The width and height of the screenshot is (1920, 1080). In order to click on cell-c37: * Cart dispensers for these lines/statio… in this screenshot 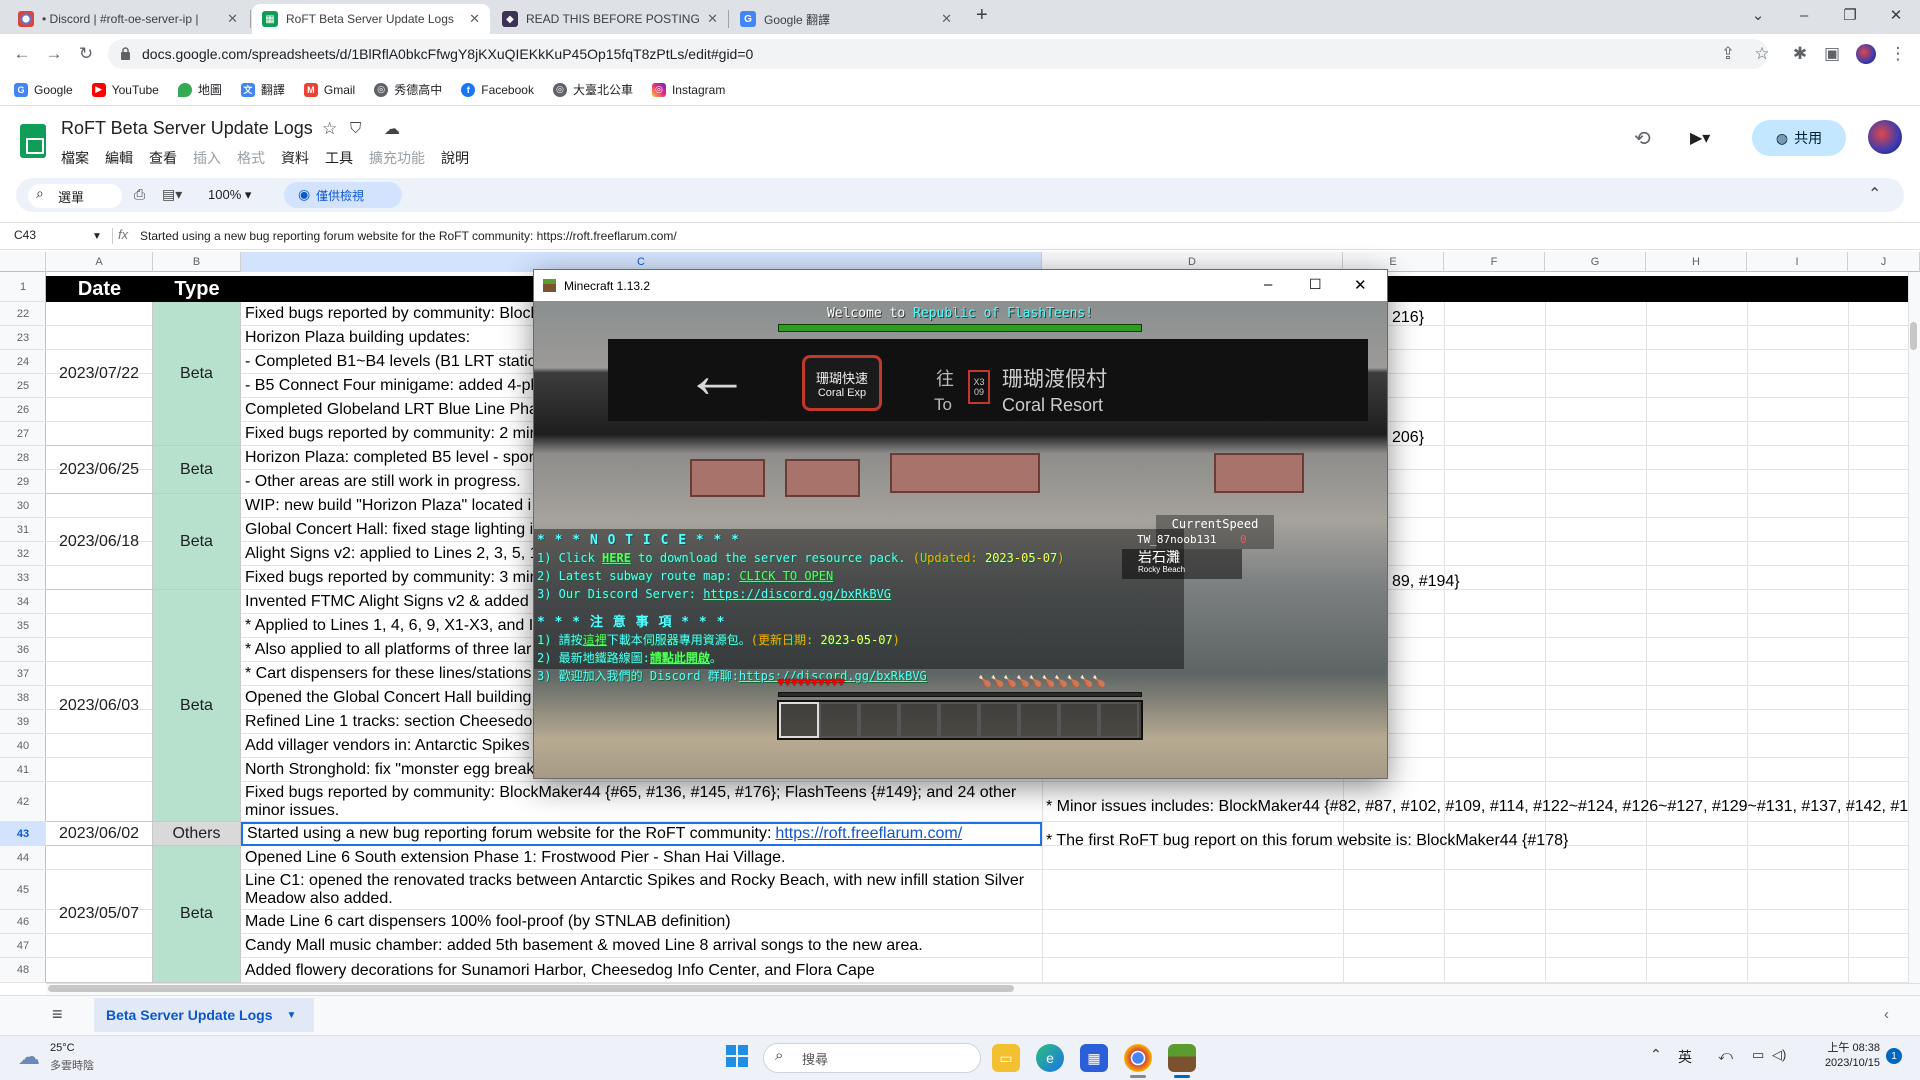, I will do `click(387, 674)`.